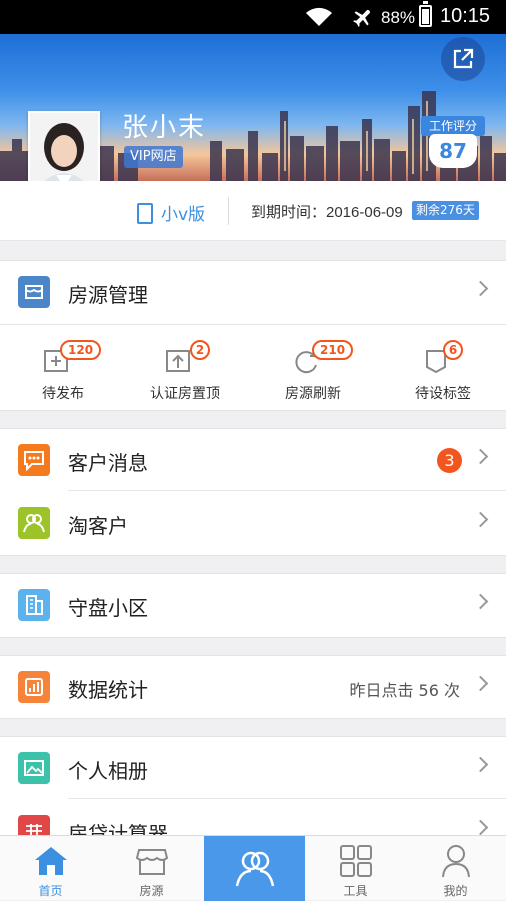 The image size is (506, 901). I want to click on data-statistics-label: 数据统计, so click(108, 690).